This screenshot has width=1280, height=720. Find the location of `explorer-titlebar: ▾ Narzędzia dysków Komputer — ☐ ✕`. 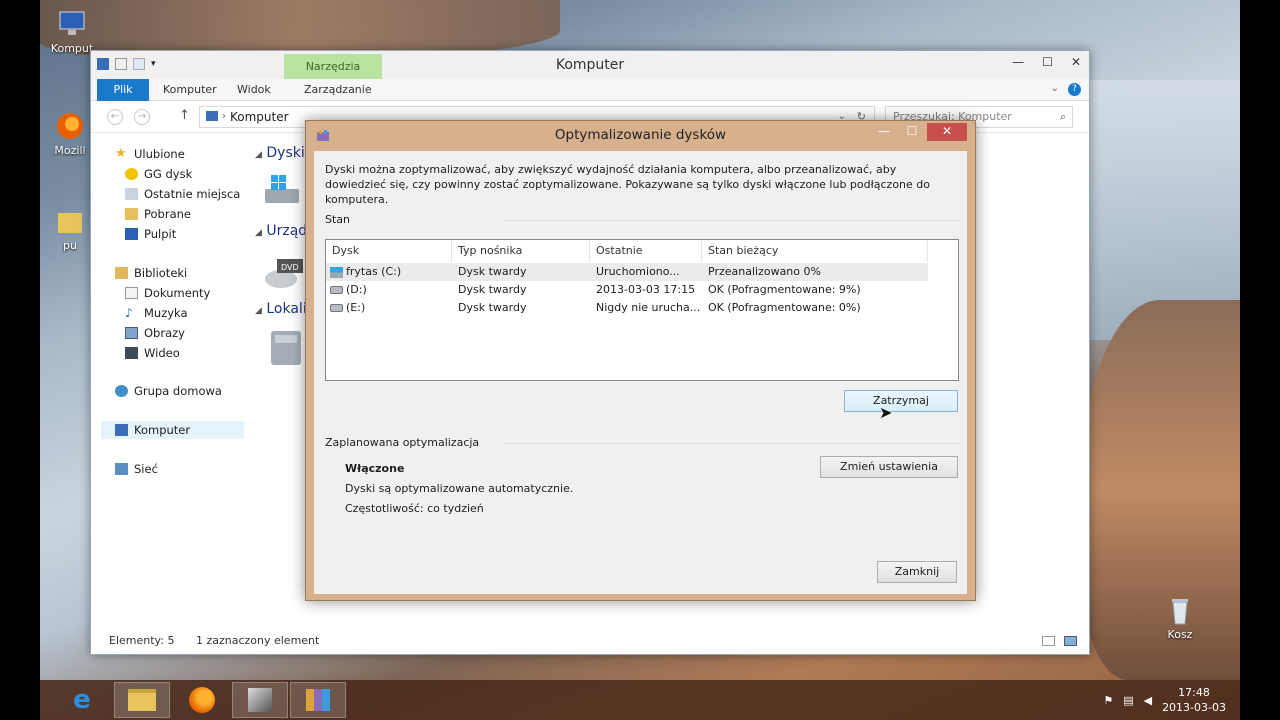

explorer-titlebar: ▾ Narzędzia dysków Komputer — ☐ ✕ is located at coordinates (590, 74).